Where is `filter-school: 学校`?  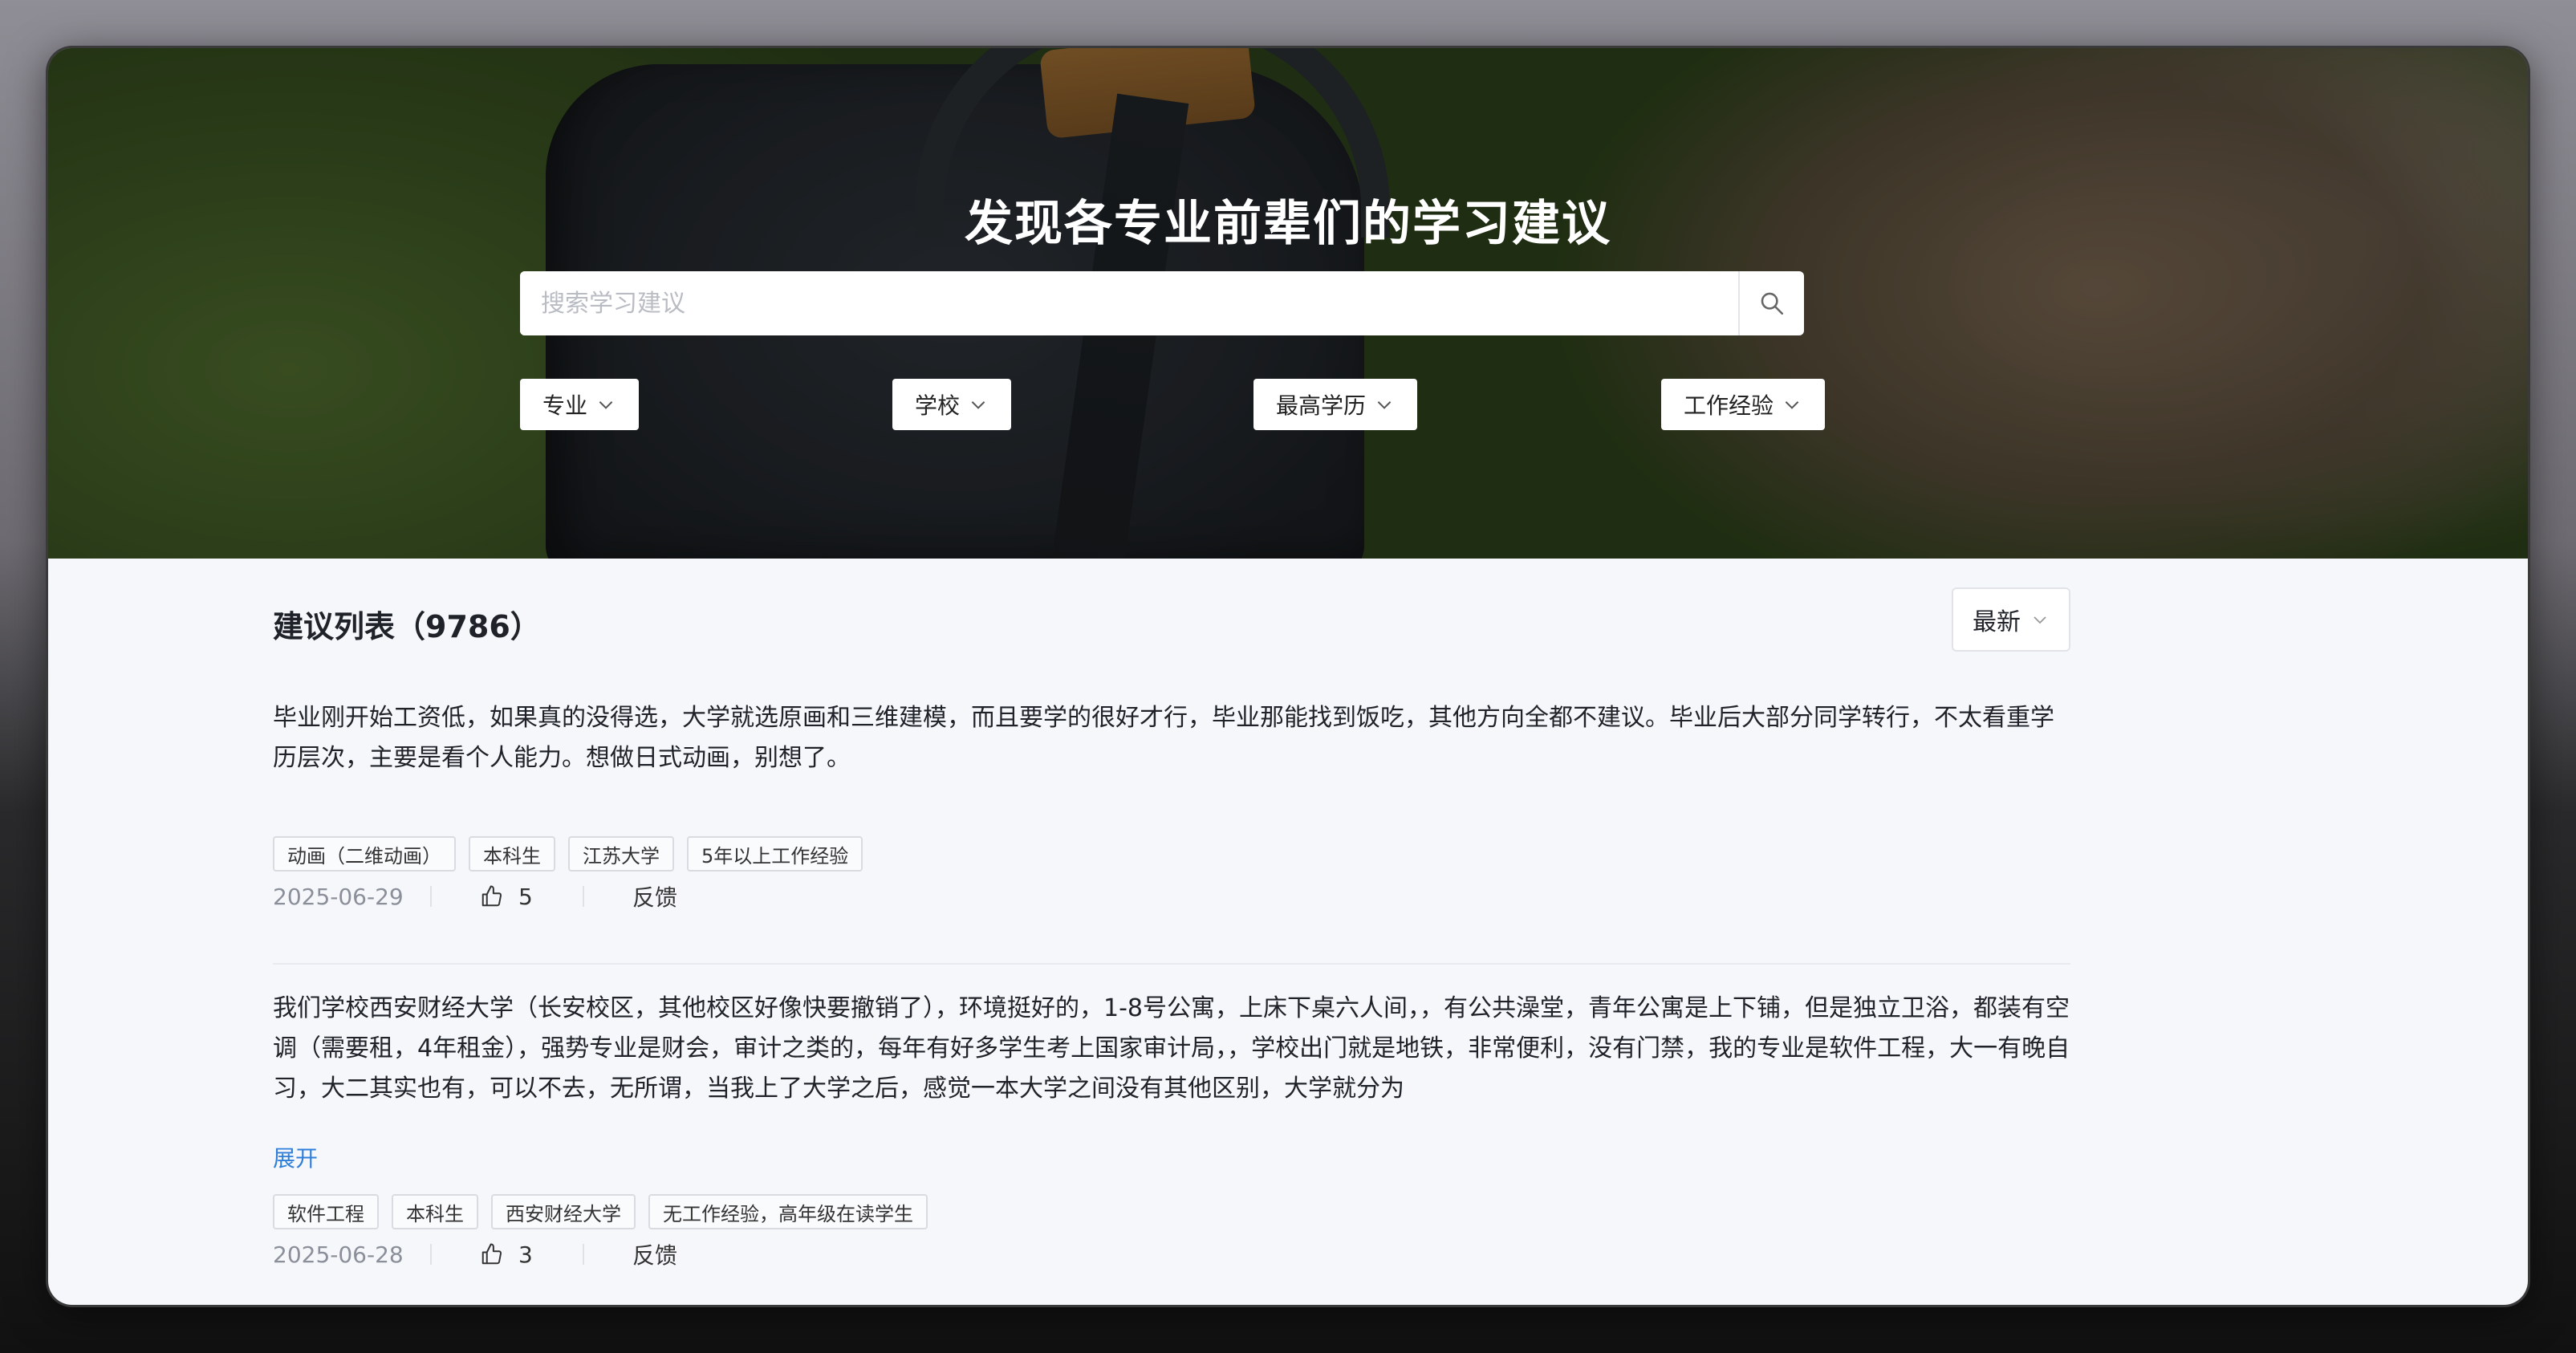 filter-school: 学校 is located at coordinates (952, 404).